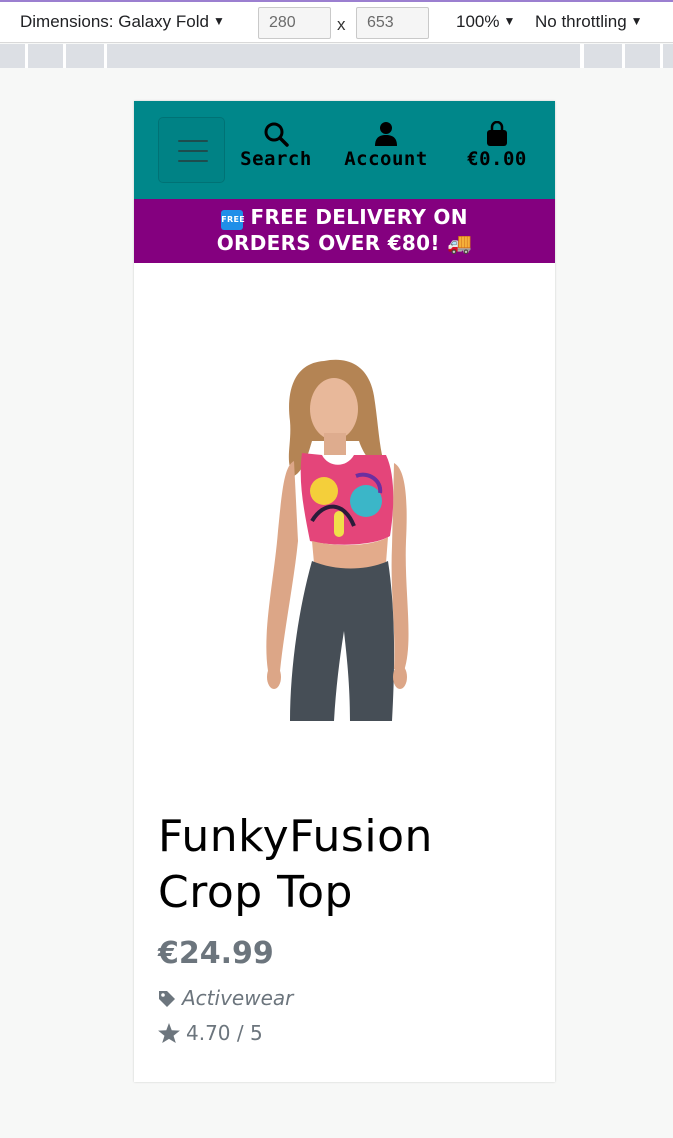 This screenshot has height=1138, width=673. I want to click on shopping-bag-icon, so click(497, 133).